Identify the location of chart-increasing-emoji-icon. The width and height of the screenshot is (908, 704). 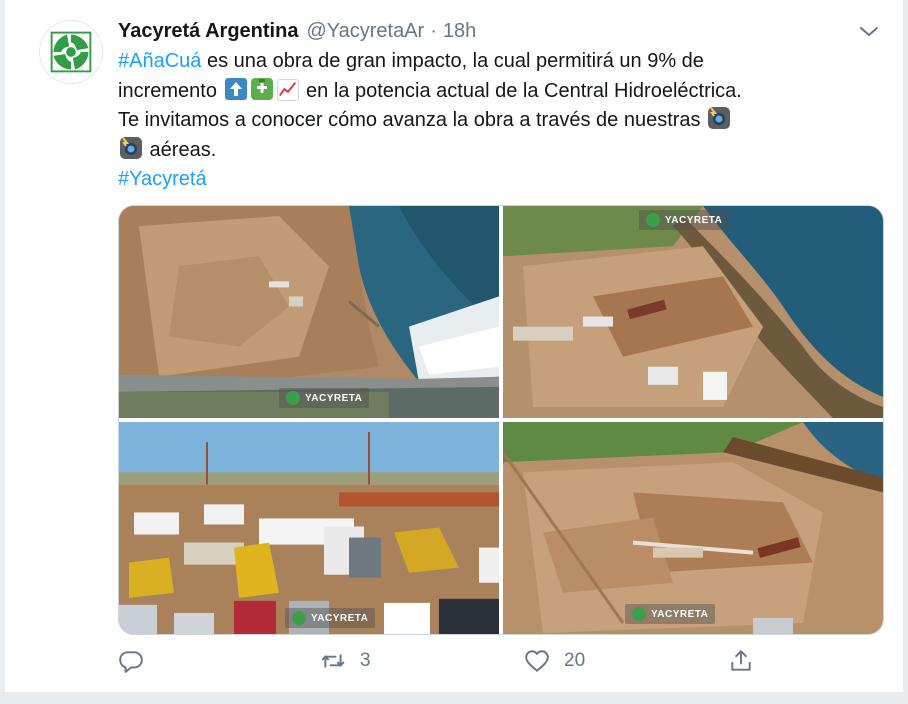
(287, 89).